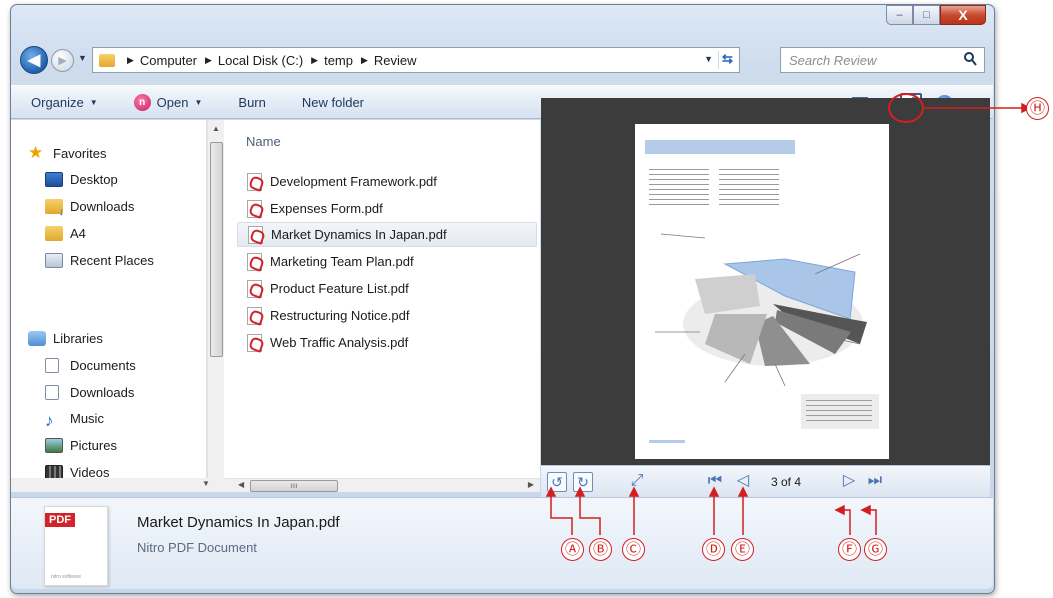 Image resolution: width=1053 pixels, height=598 pixels. Describe the element at coordinates (742, 549) in the screenshot. I see `callout-e: Ⓔ` at that location.